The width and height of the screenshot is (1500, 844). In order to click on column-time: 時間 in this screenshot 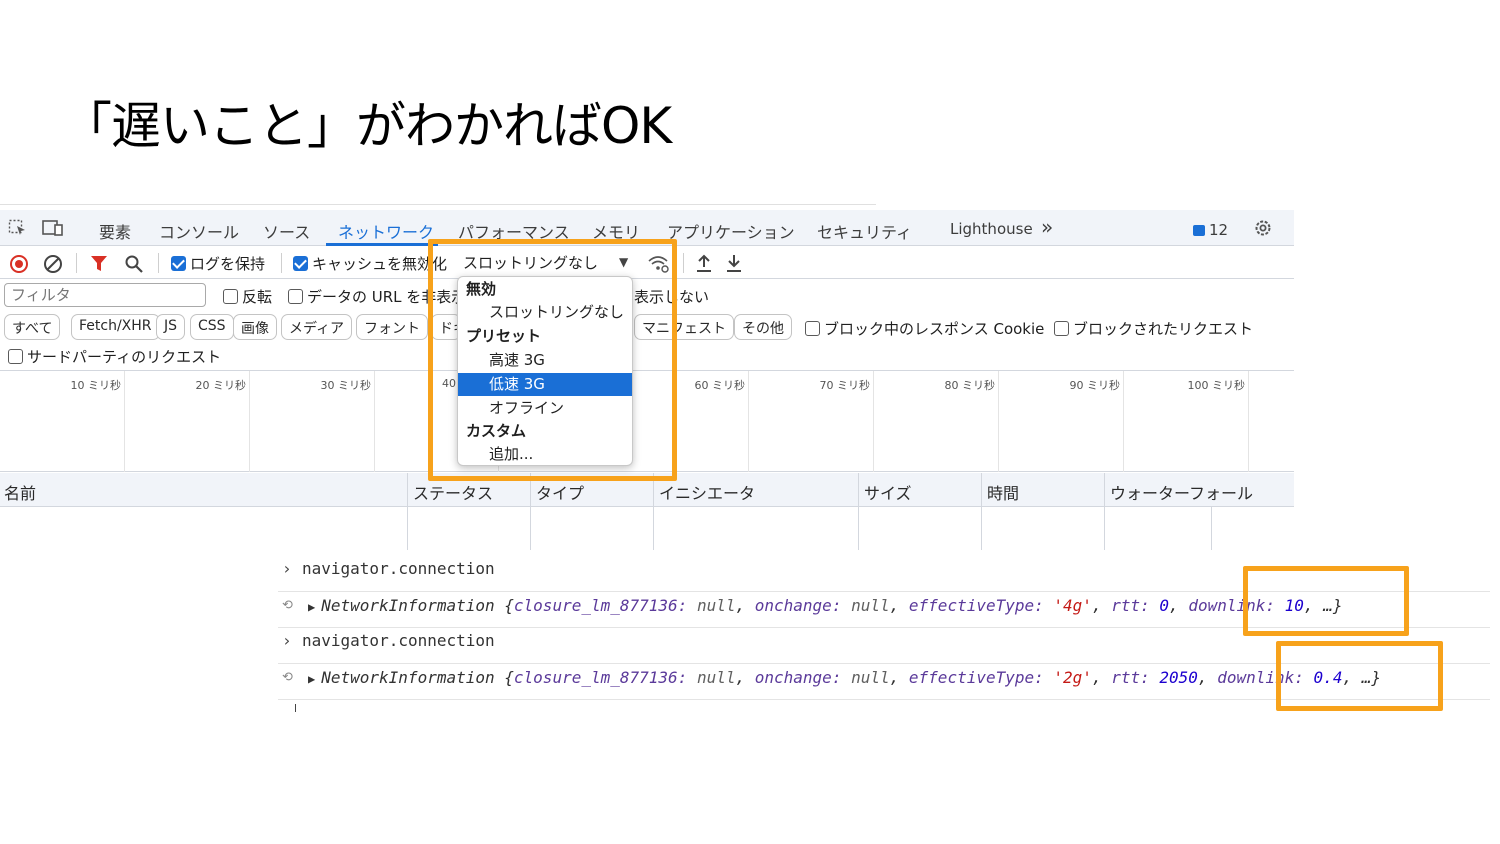, I will do `click(1003, 492)`.